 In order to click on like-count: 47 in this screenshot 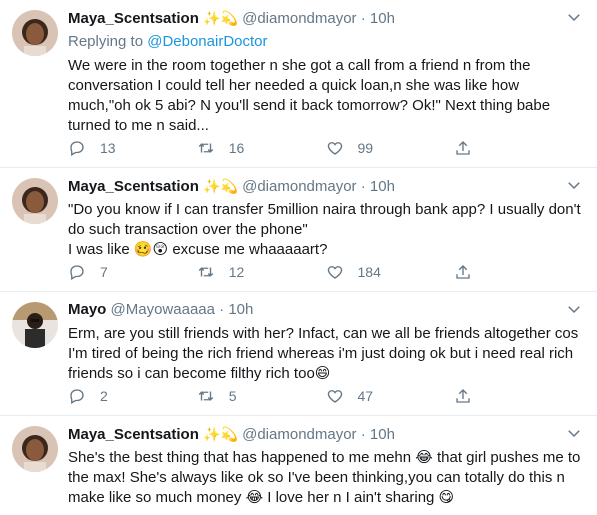, I will do `click(365, 396)`.